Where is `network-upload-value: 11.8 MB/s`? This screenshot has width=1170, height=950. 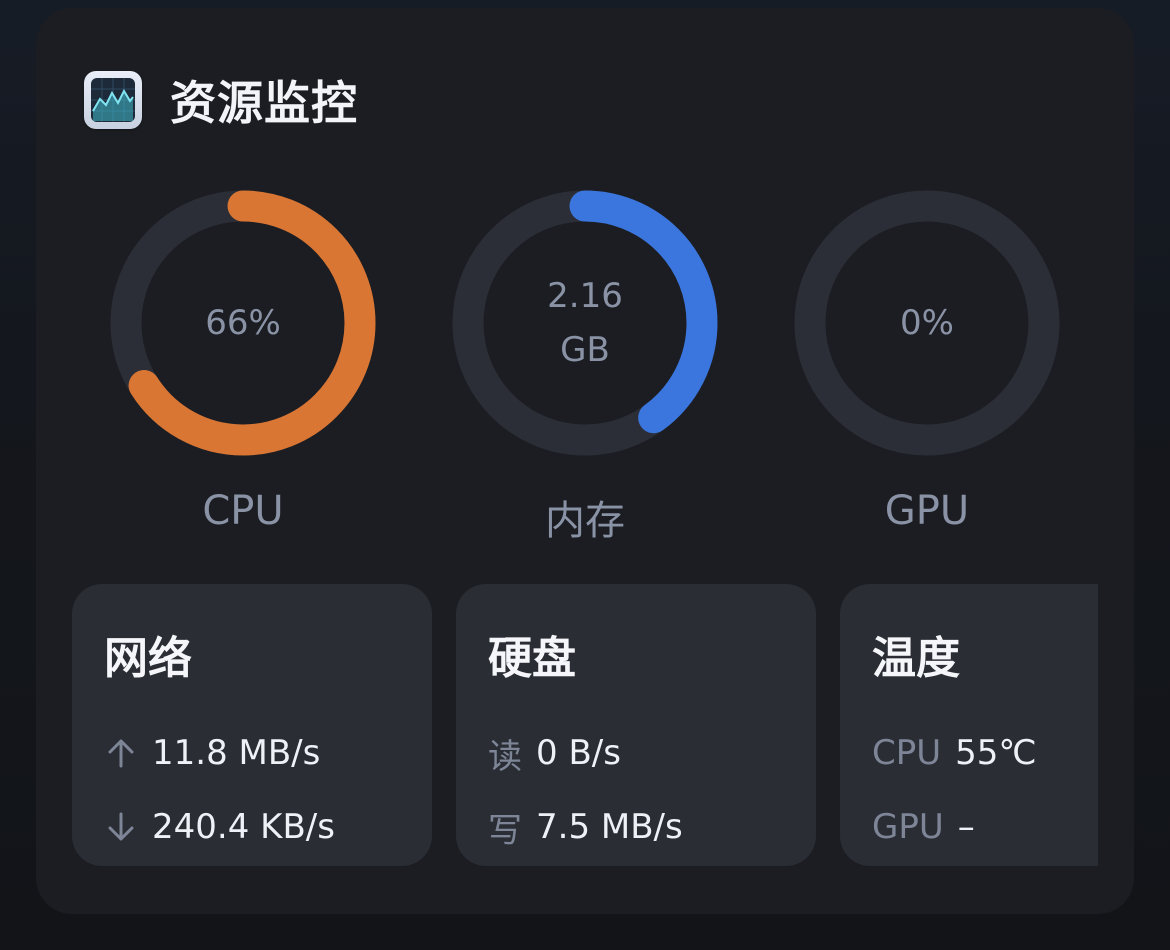
network-upload-value: 11.8 MB/s is located at coordinates (236, 753).